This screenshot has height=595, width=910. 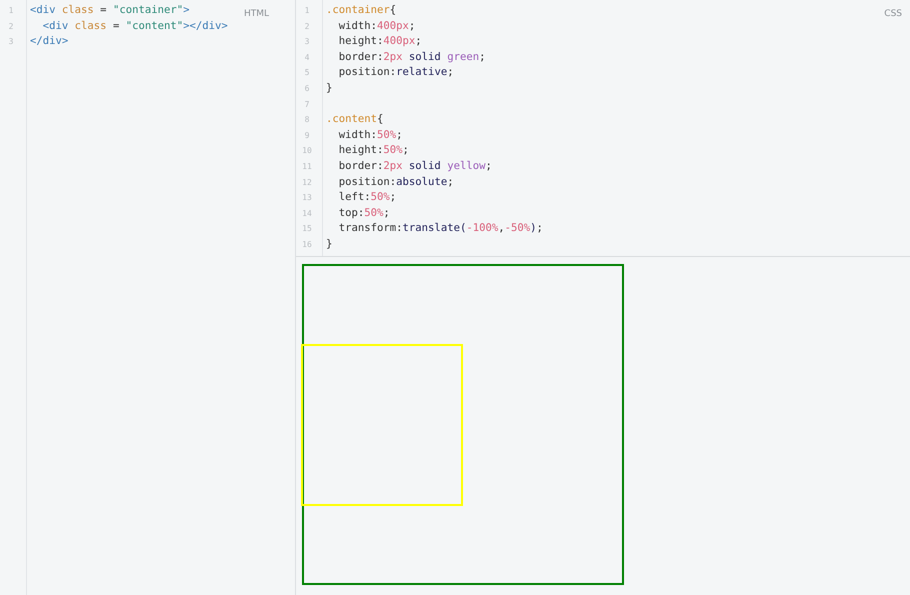 What do you see at coordinates (415, 166) in the screenshot?
I see `code-line: border:2px solid yellow;` at bounding box center [415, 166].